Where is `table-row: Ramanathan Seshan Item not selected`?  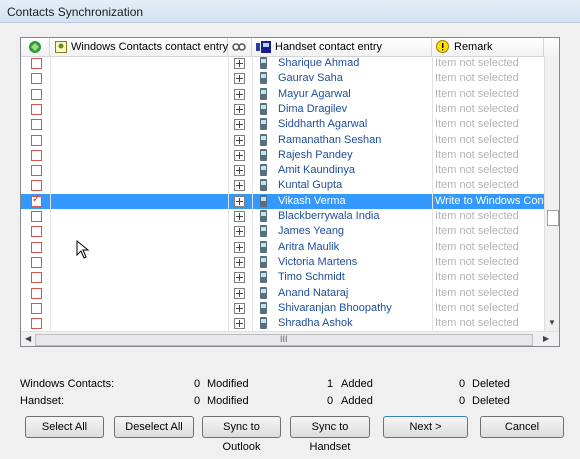 table-row: Ramanathan Seshan Item not selected is located at coordinates (282, 140).